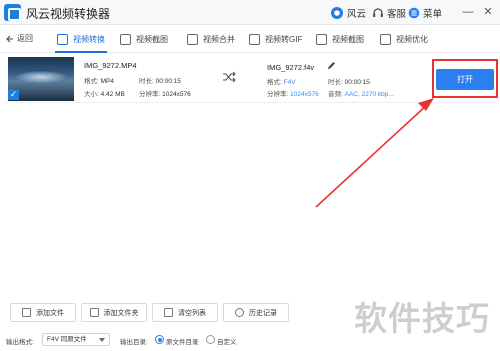 Image resolution: width=500 pixels, height=351 pixels. I want to click on app-logo-icon, so click(12, 12).